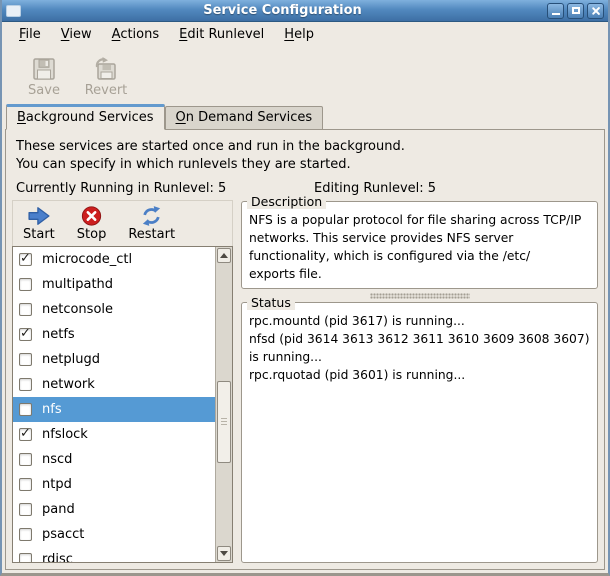  What do you see at coordinates (39, 234) in the screenshot?
I see `start-label: Start` at bounding box center [39, 234].